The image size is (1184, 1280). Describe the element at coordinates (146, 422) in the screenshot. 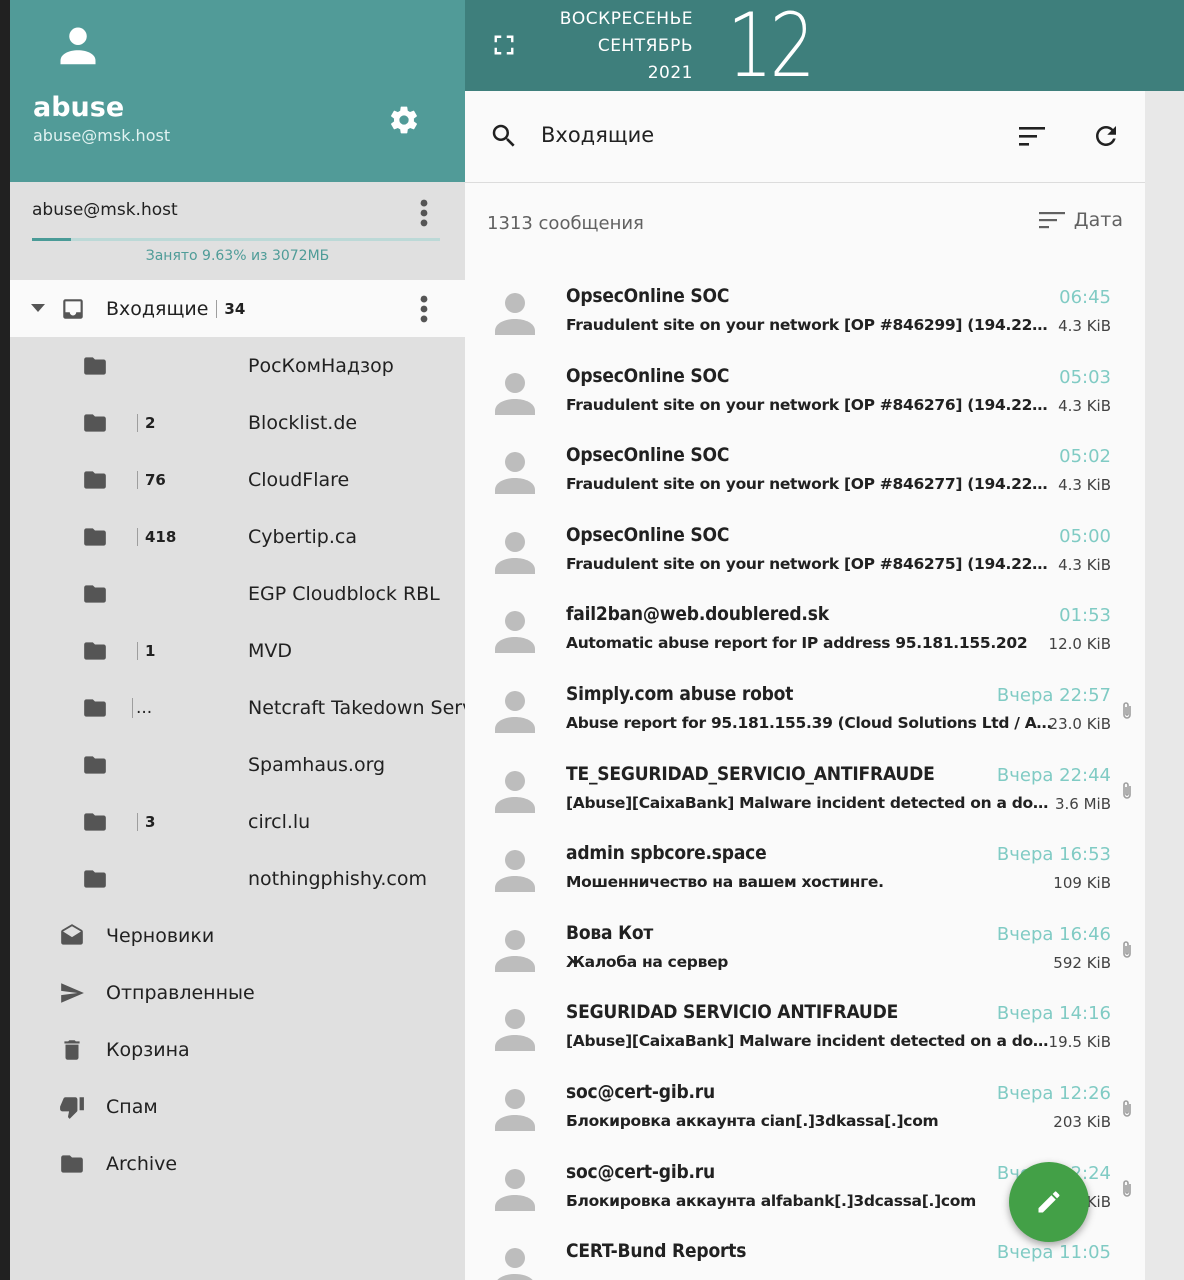

I see `unread-count: 2` at that location.